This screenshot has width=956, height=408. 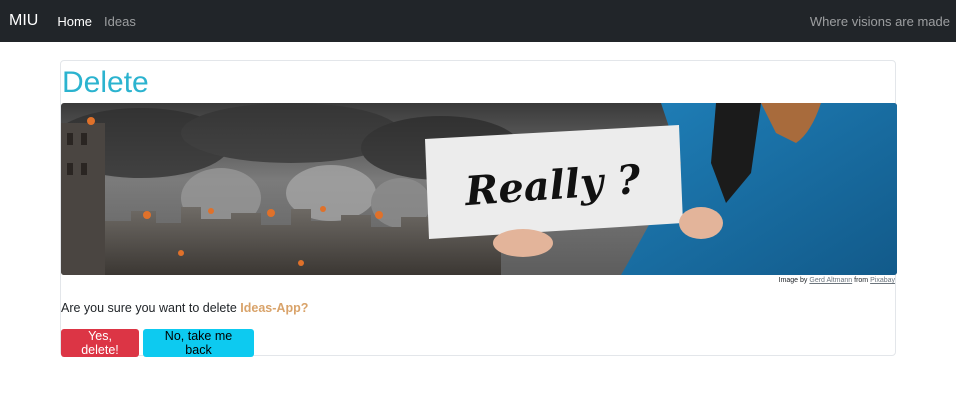 What do you see at coordinates (478, 21) in the screenshot?
I see `top-navbar: MIU Home Ideas Where visions are made` at bounding box center [478, 21].